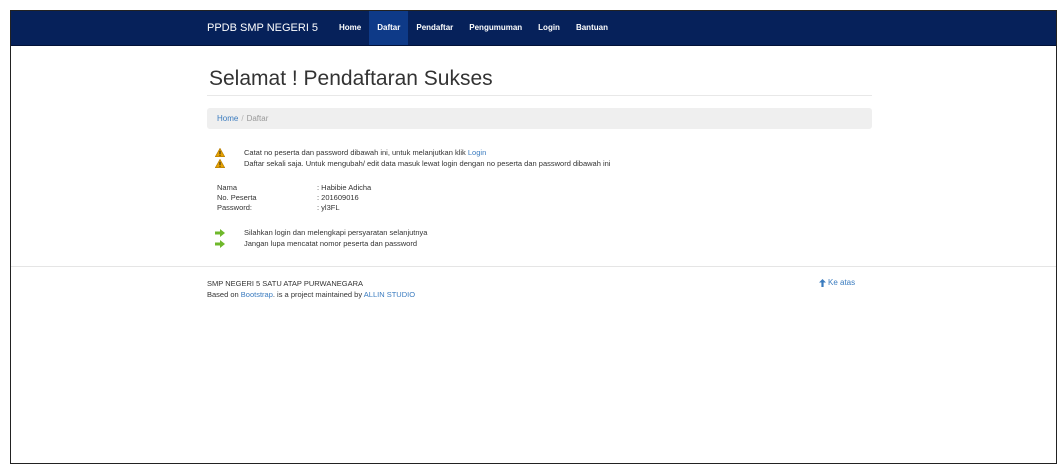 The image size is (1059, 466). I want to click on info-row-id: No. Peserta : 201609016, so click(288, 197).